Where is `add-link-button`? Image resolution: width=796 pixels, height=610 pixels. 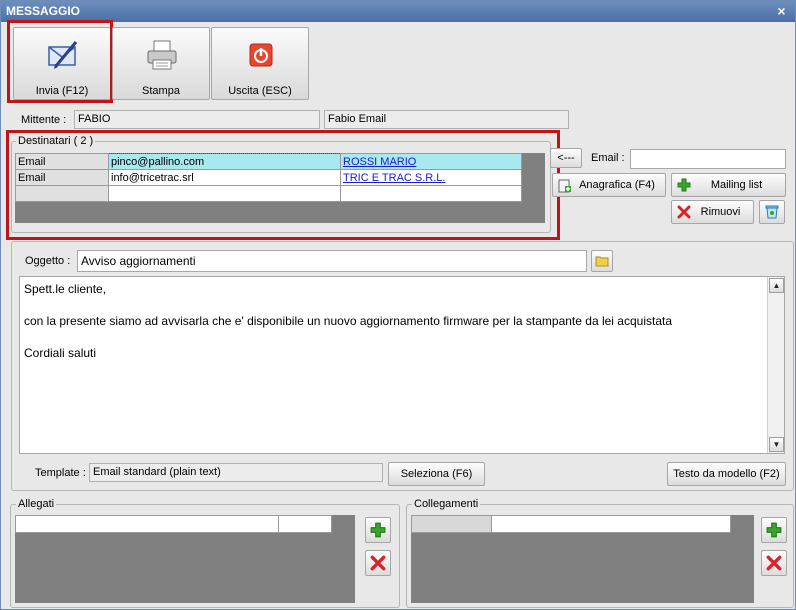 add-link-button is located at coordinates (774, 530).